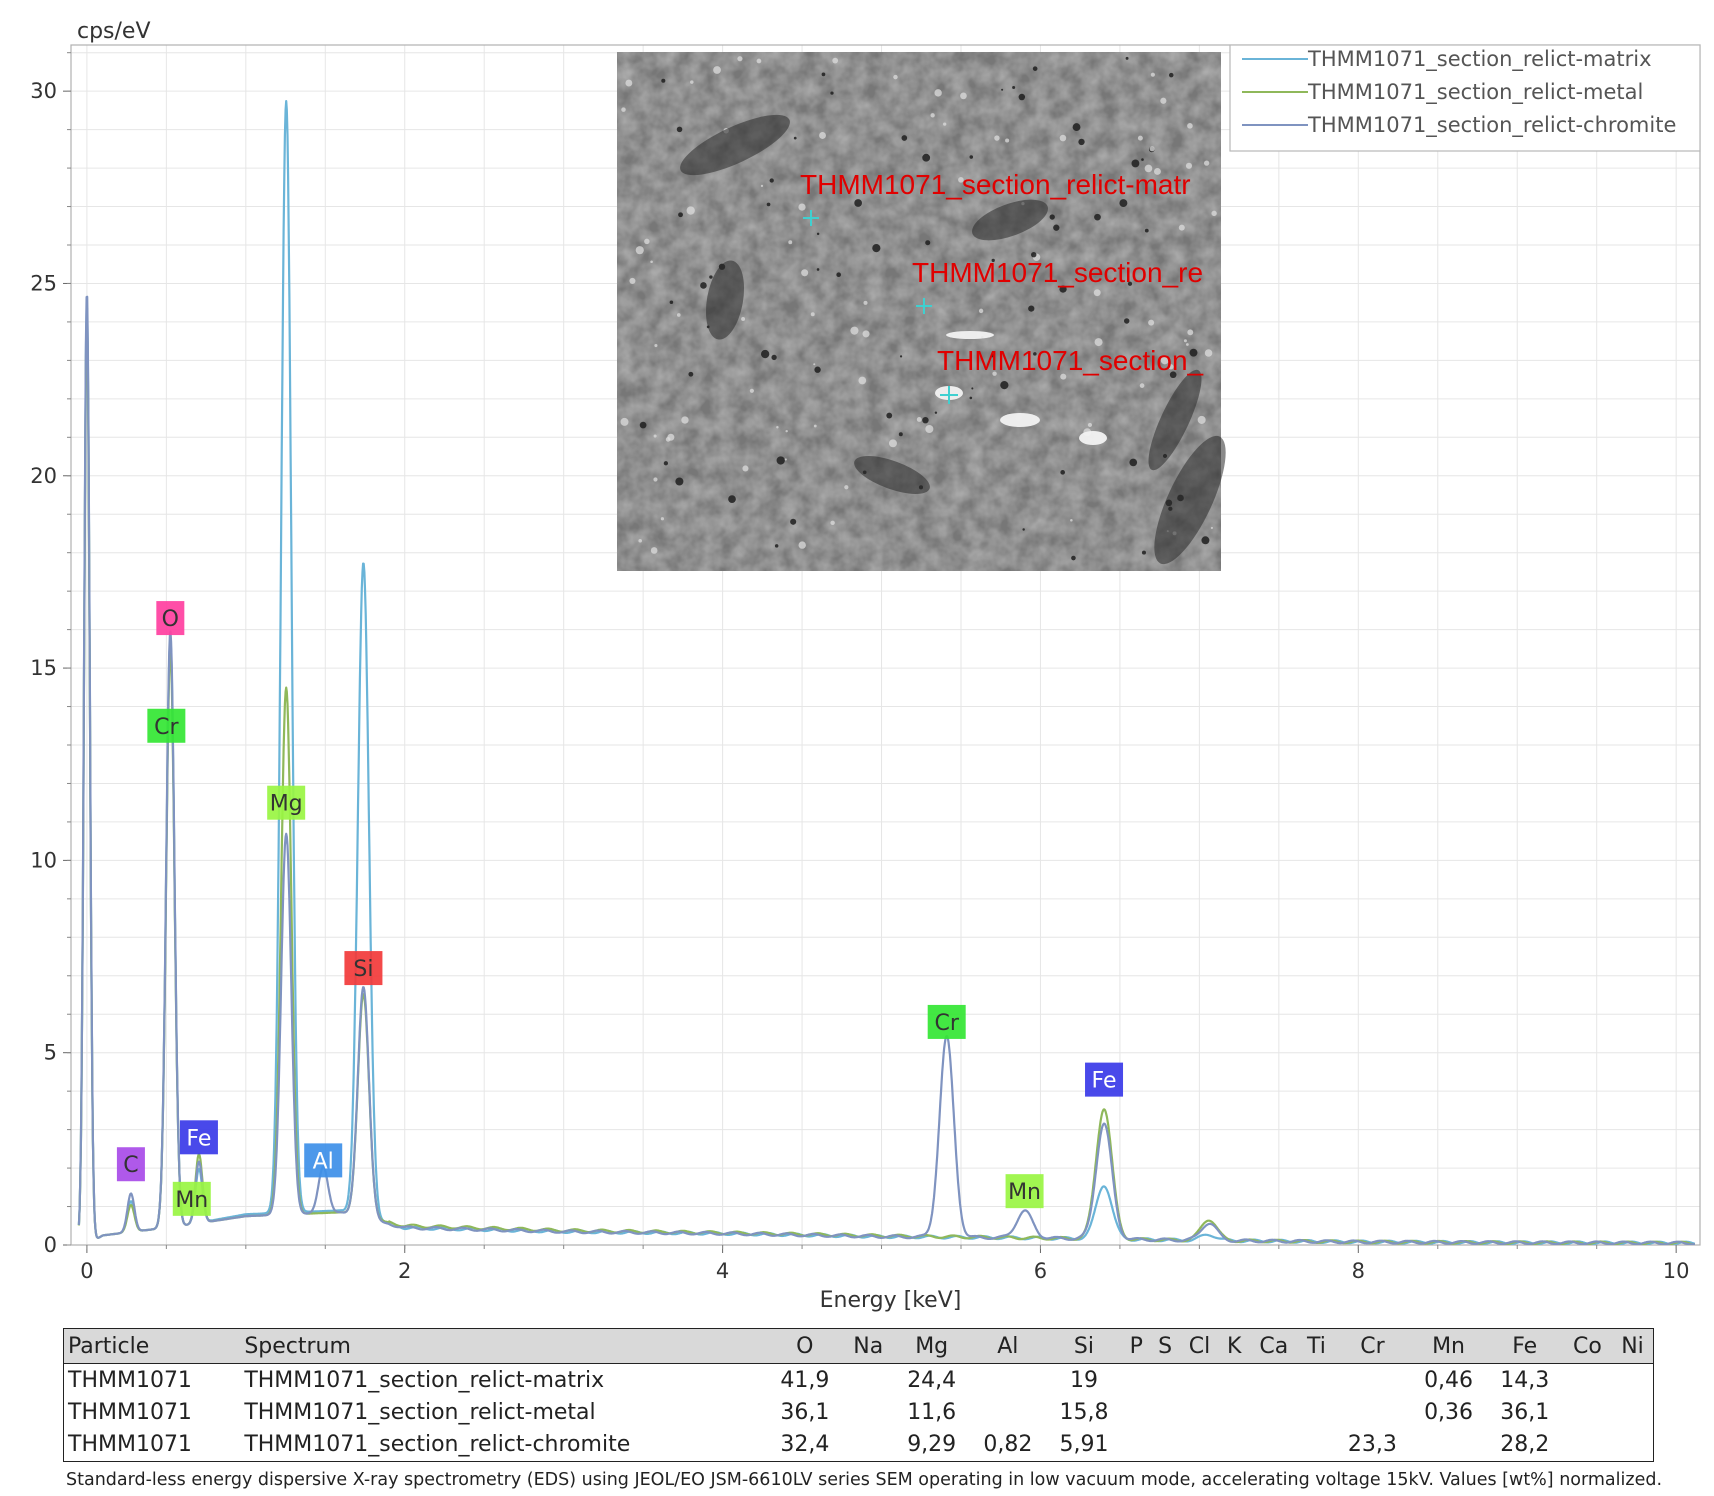  I want to click on table-header-cell: Particle, so click(152, 1346).